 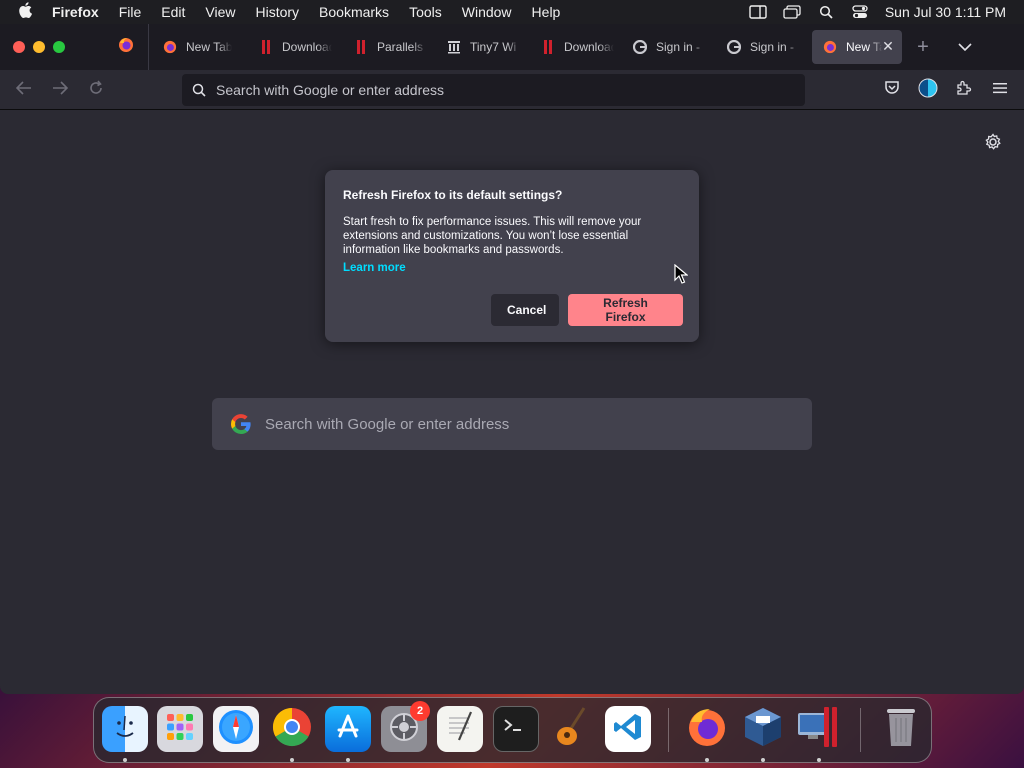 I want to click on dialog-button-row: Cancel Refresh Firefox, so click(x=587, y=310).